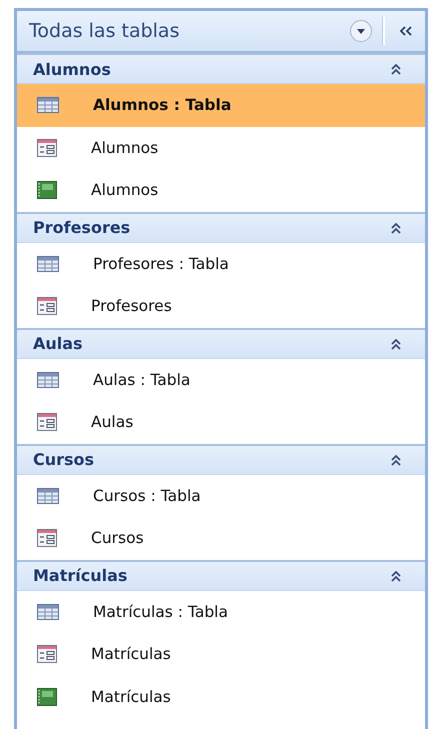 This screenshot has height=729, width=432. I want to click on group-header: Profesores, so click(221, 227).